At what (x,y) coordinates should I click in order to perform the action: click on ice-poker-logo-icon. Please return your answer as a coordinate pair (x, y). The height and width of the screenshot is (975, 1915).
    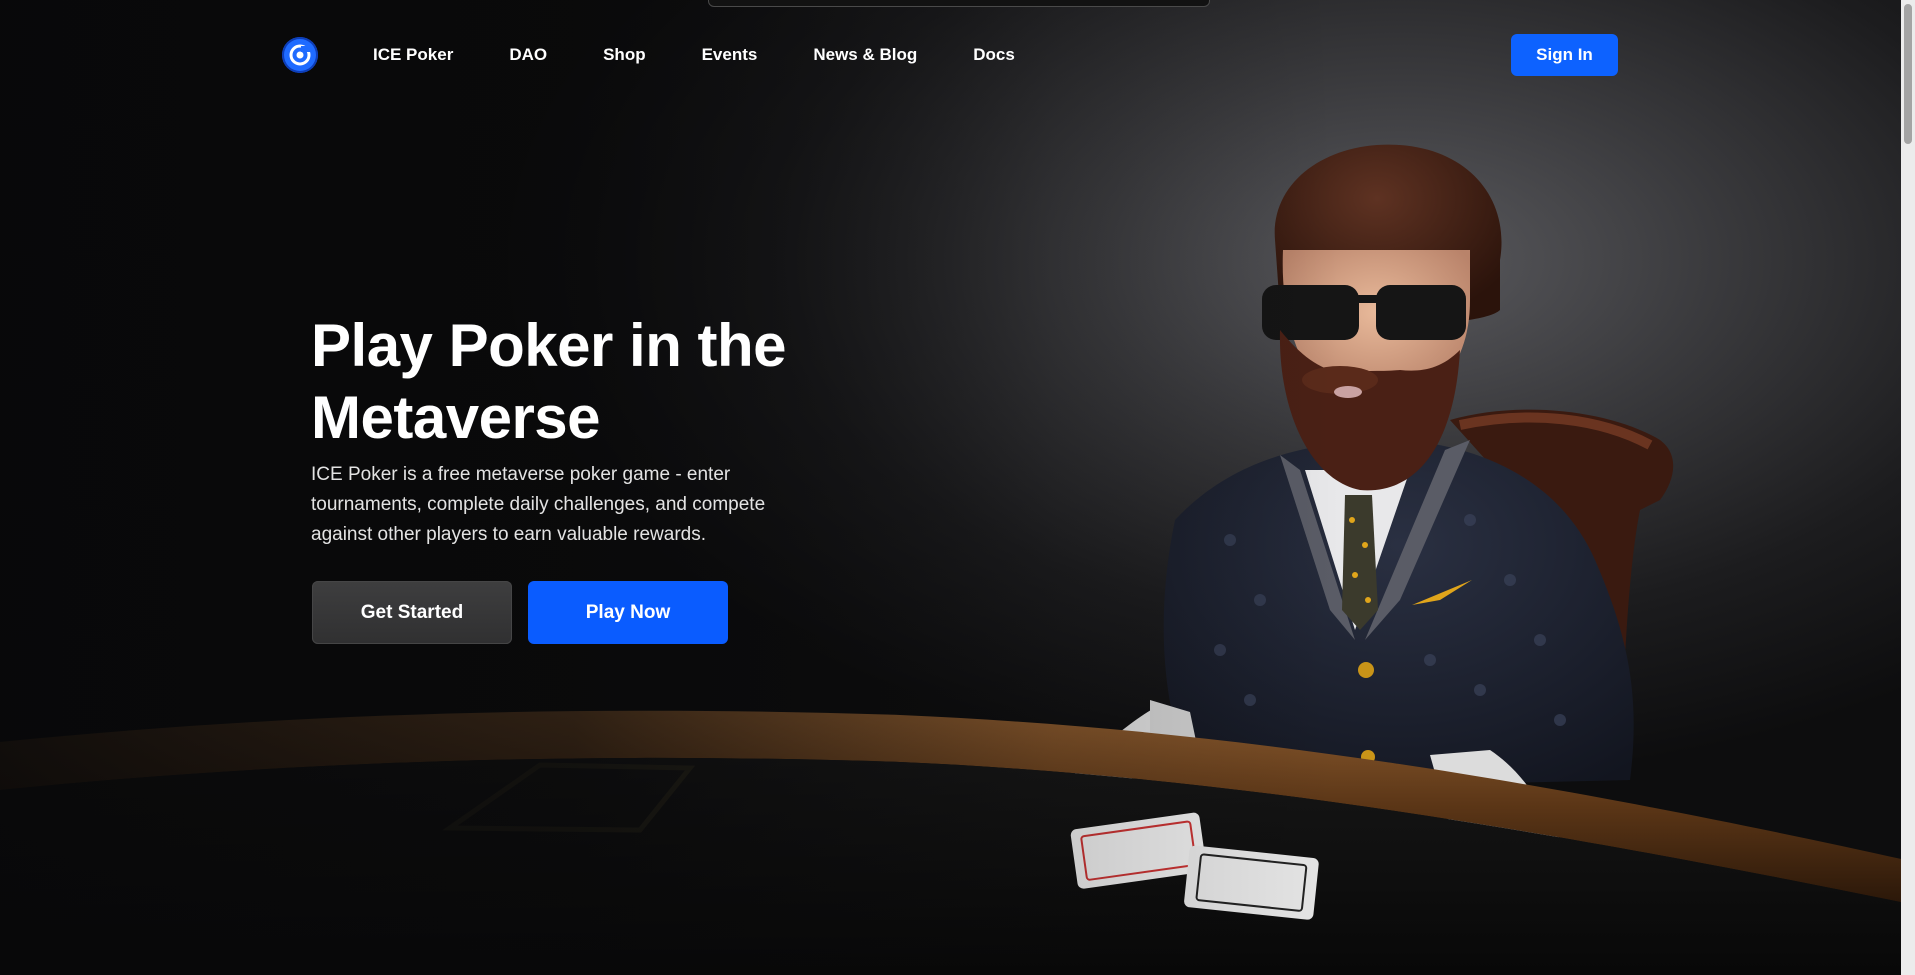
    Looking at the image, I should click on (300, 55).